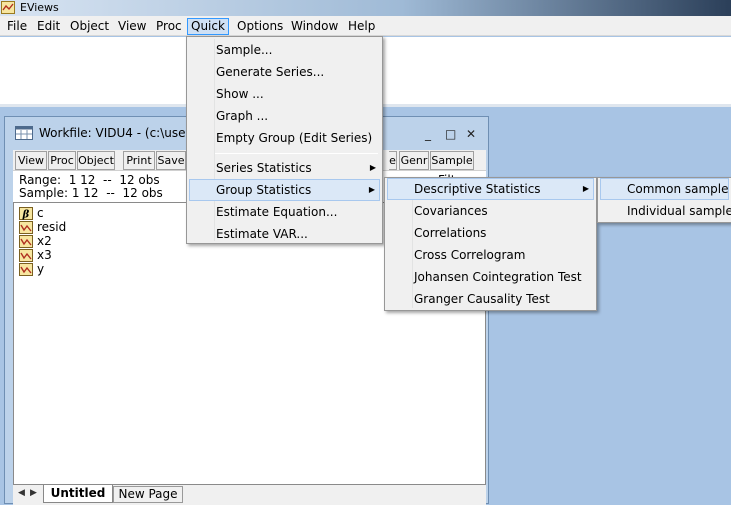 This screenshot has width=731, height=505. Describe the element at coordinates (148, 494) in the screenshot. I see `tab-new-page: New Page` at that location.